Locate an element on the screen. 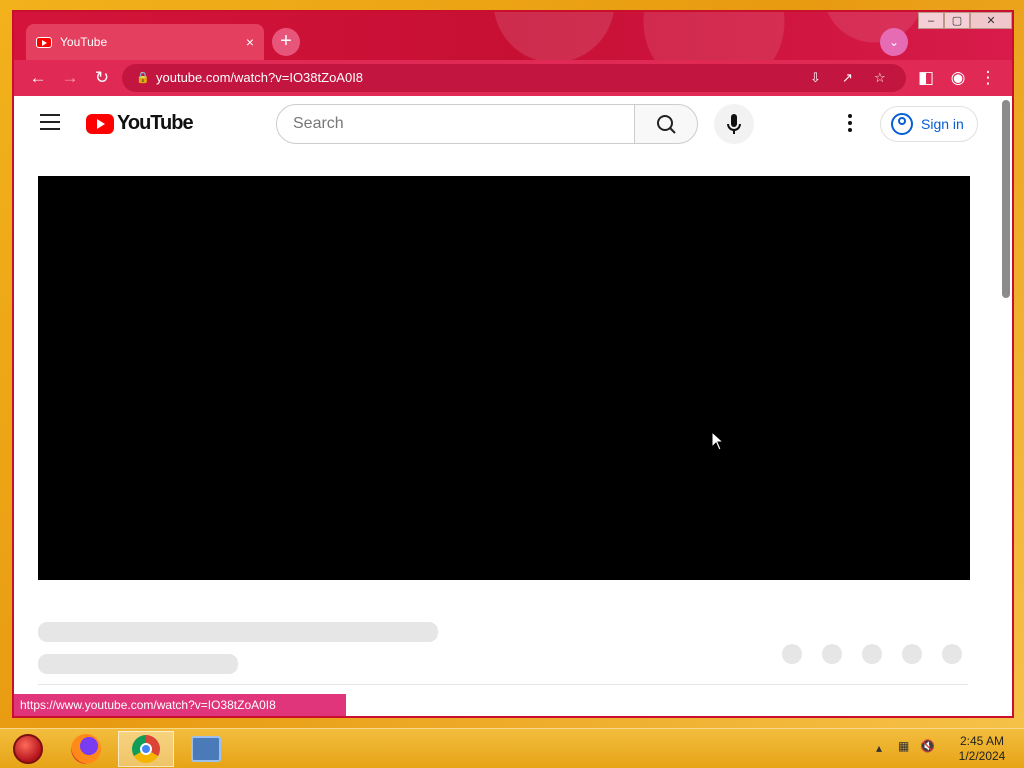 The width and height of the screenshot is (1024, 768). sign-in-button: Sign in is located at coordinates (929, 124).